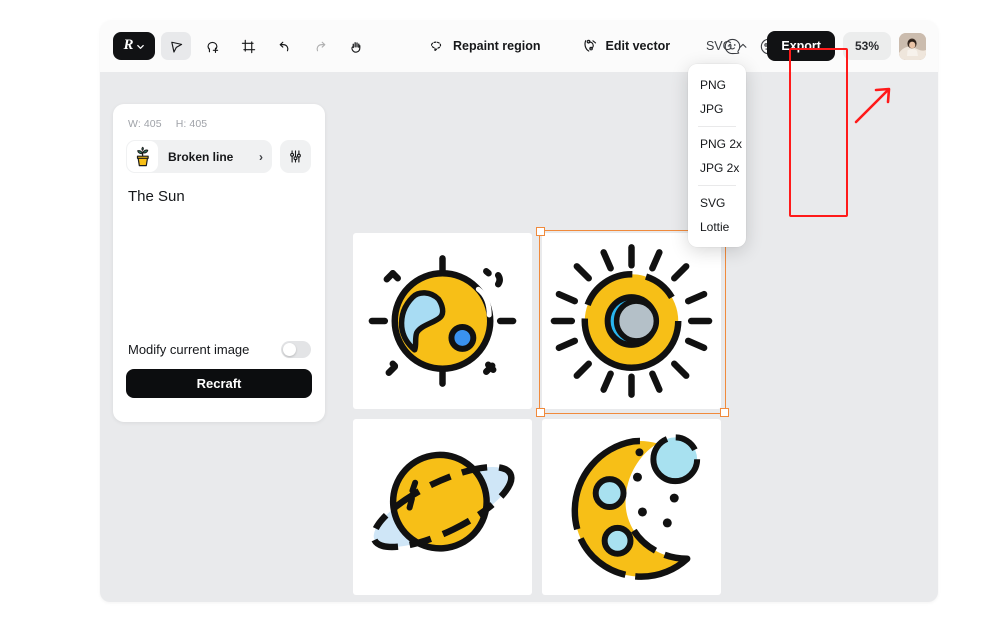 The height and width of the screenshot is (620, 1000). Describe the element at coordinates (719, 46) in the screenshot. I see `export-format-value: SVG` at that location.